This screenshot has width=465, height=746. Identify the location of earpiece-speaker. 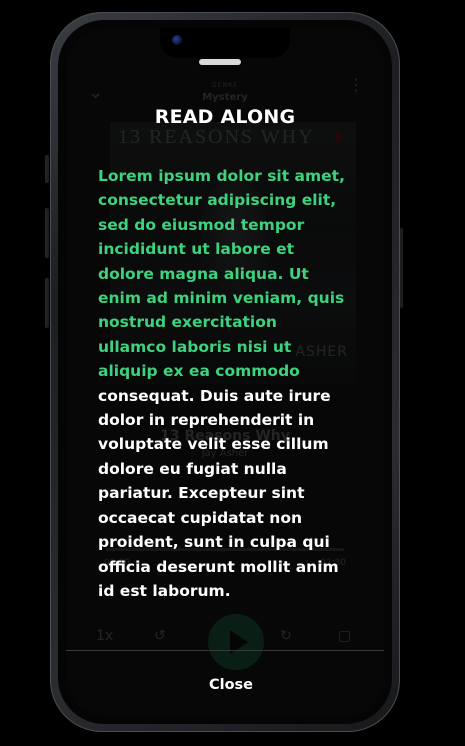
(220, 62).